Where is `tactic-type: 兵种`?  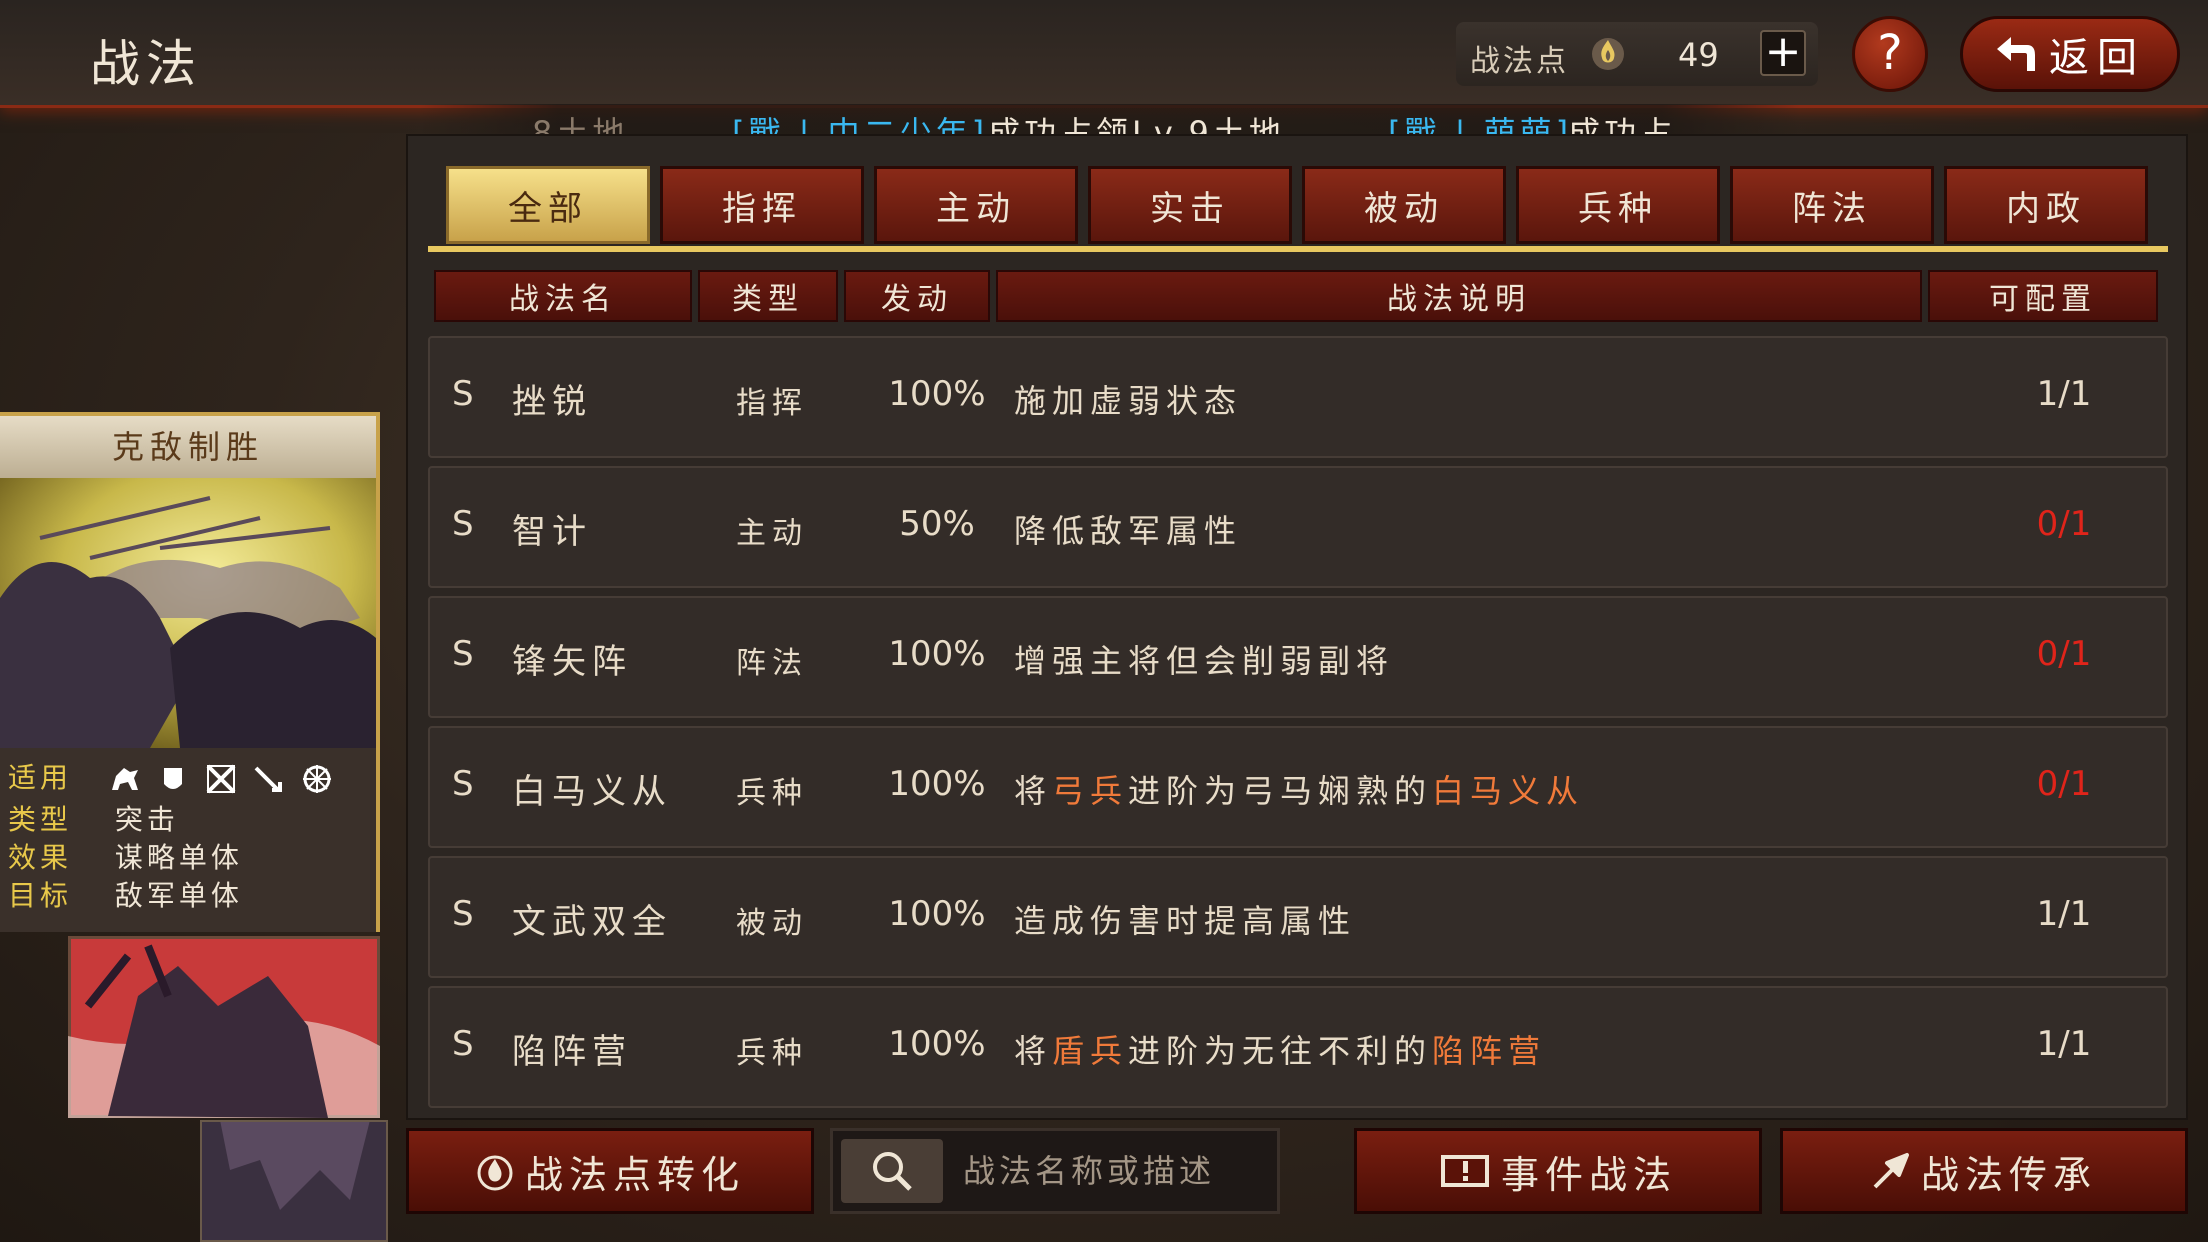
tactic-type: 兵种 is located at coordinates (772, 793).